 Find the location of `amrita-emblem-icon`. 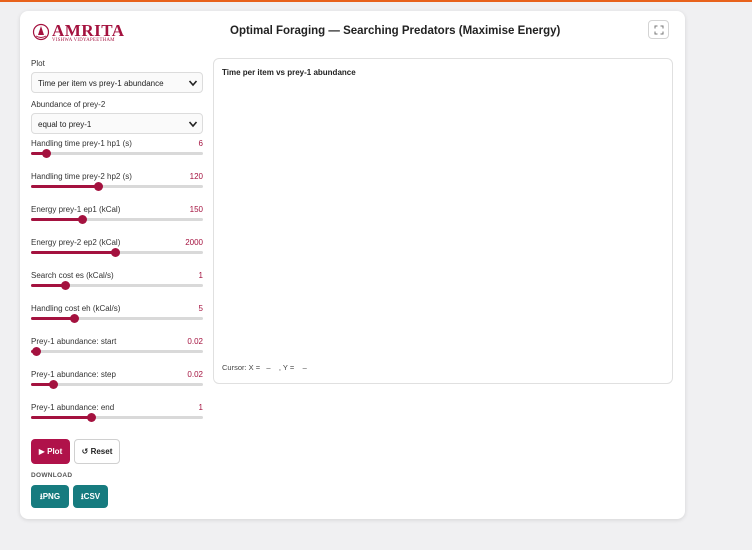

amrita-emblem-icon is located at coordinates (41, 32).